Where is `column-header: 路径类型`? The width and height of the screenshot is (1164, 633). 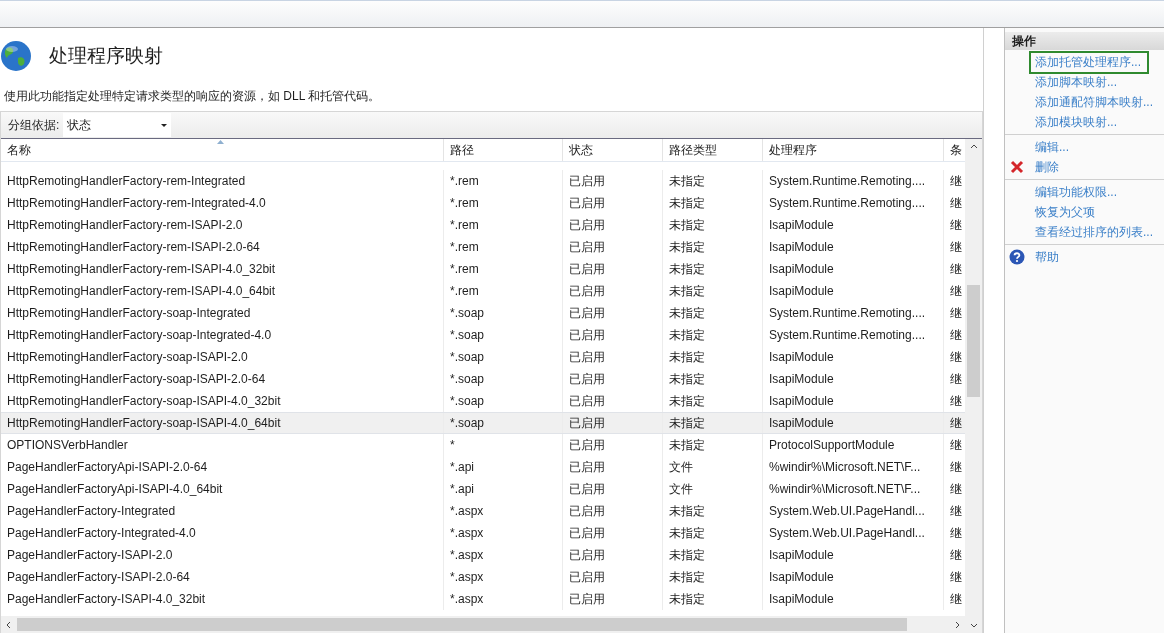 column-header: 路径类型 is located at coordinates (713, 150).